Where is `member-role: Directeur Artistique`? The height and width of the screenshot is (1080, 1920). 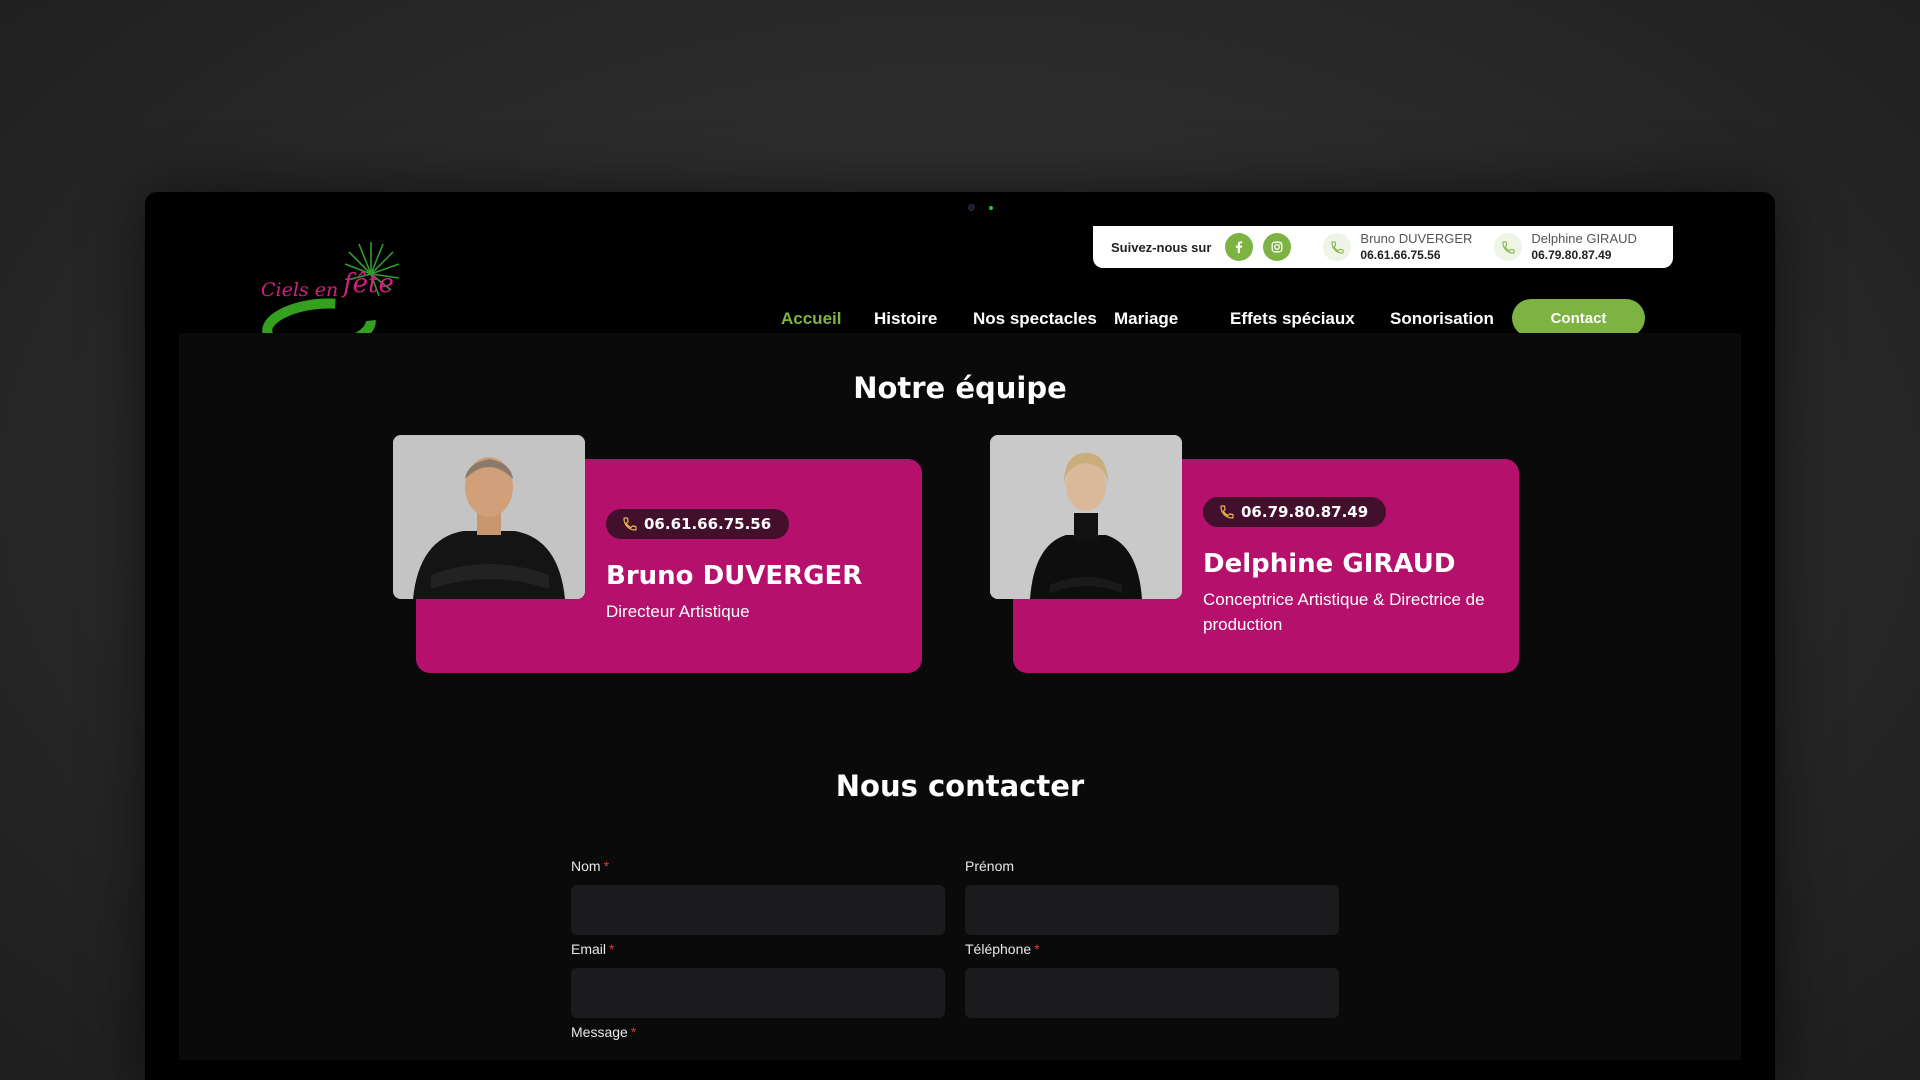 member-role: Directeur Artistique is located at coordinates (678, 611).